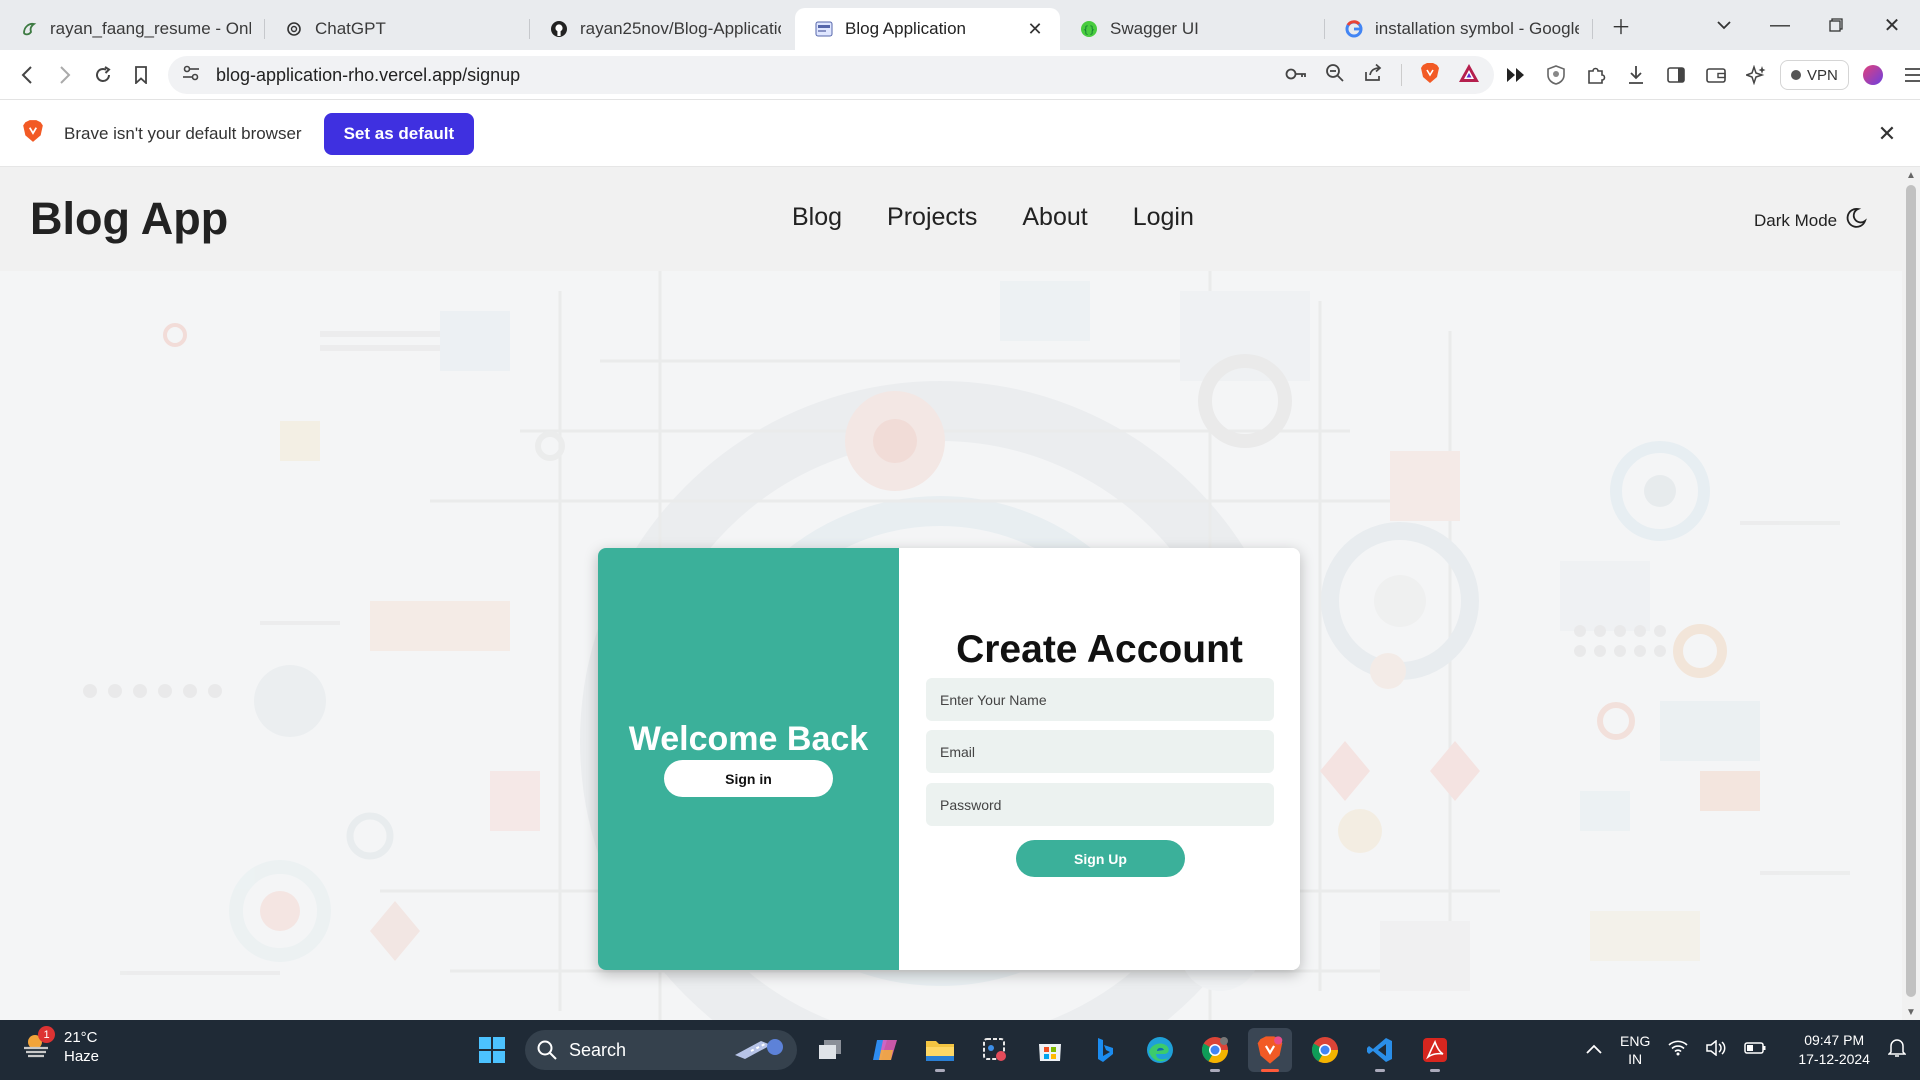  I want to click on forward-button, so click(65, 75).